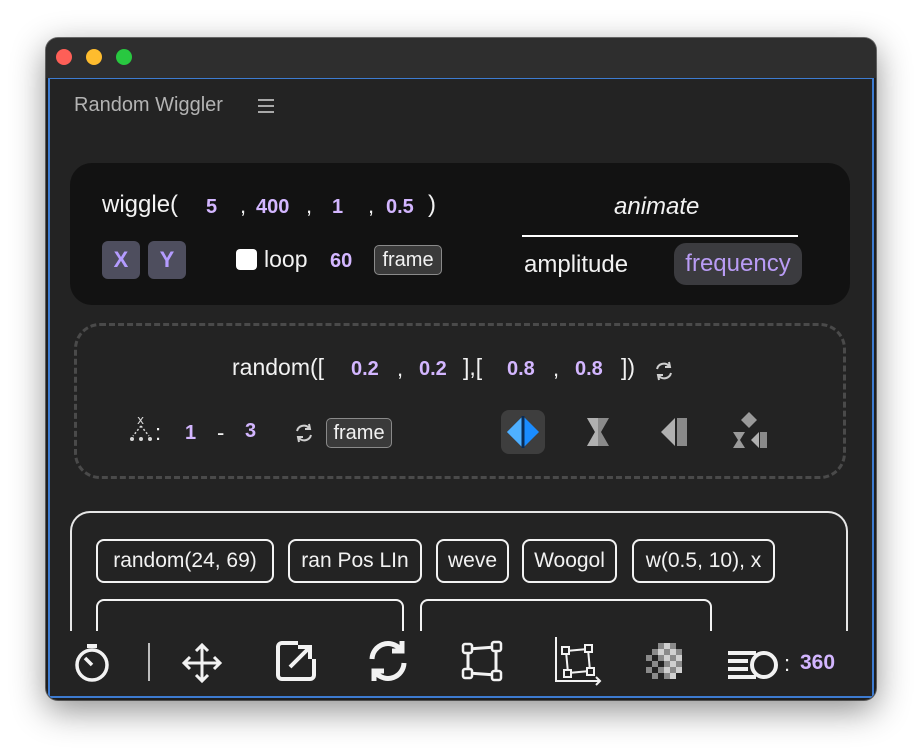  Describe the element at coordinates (577, 661) in the screenshot. I see `graph-transform-icon` at that location.